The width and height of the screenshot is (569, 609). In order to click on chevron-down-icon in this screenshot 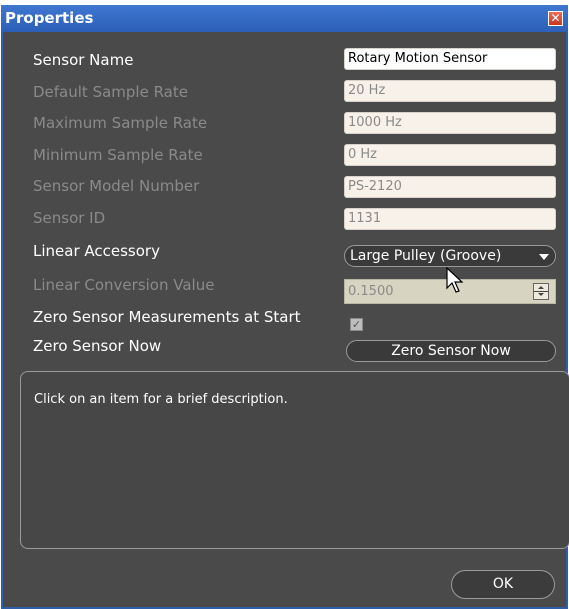, I will do `click(544, 257)`.